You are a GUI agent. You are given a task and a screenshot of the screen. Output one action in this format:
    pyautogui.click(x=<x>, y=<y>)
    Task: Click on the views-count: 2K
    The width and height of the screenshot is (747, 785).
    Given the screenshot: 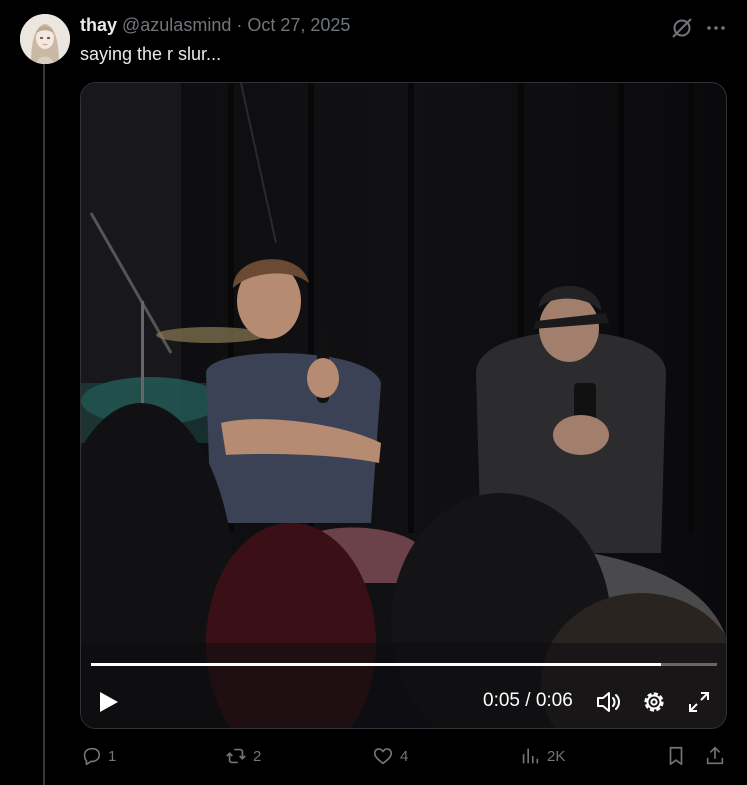 What is the action you would take?
    pyautogui.click(x=556, y=756)
    